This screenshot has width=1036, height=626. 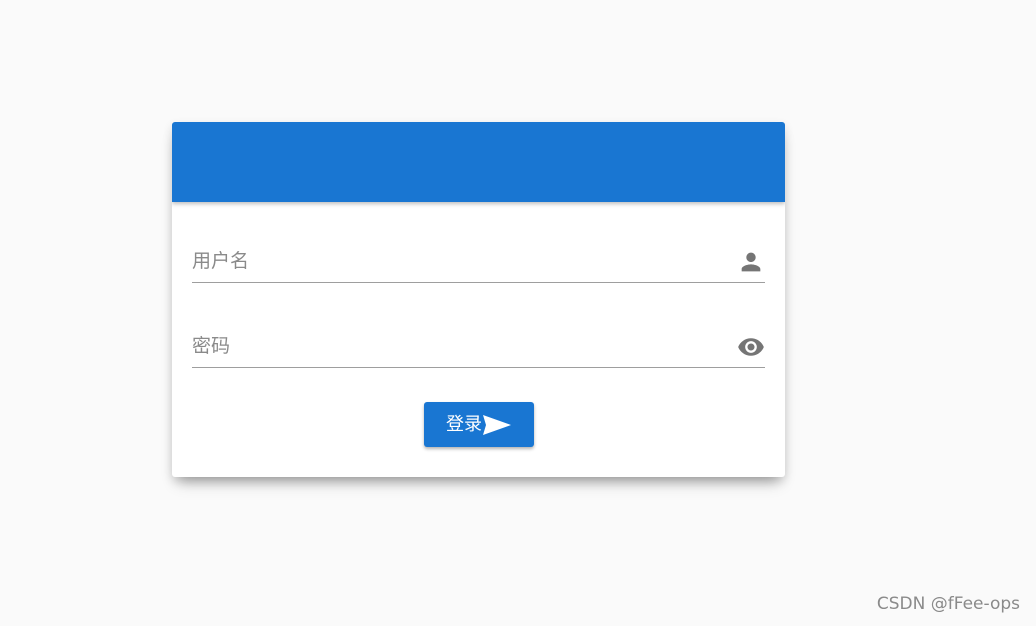 I want to click on password-field, so click(x=478, y=347).